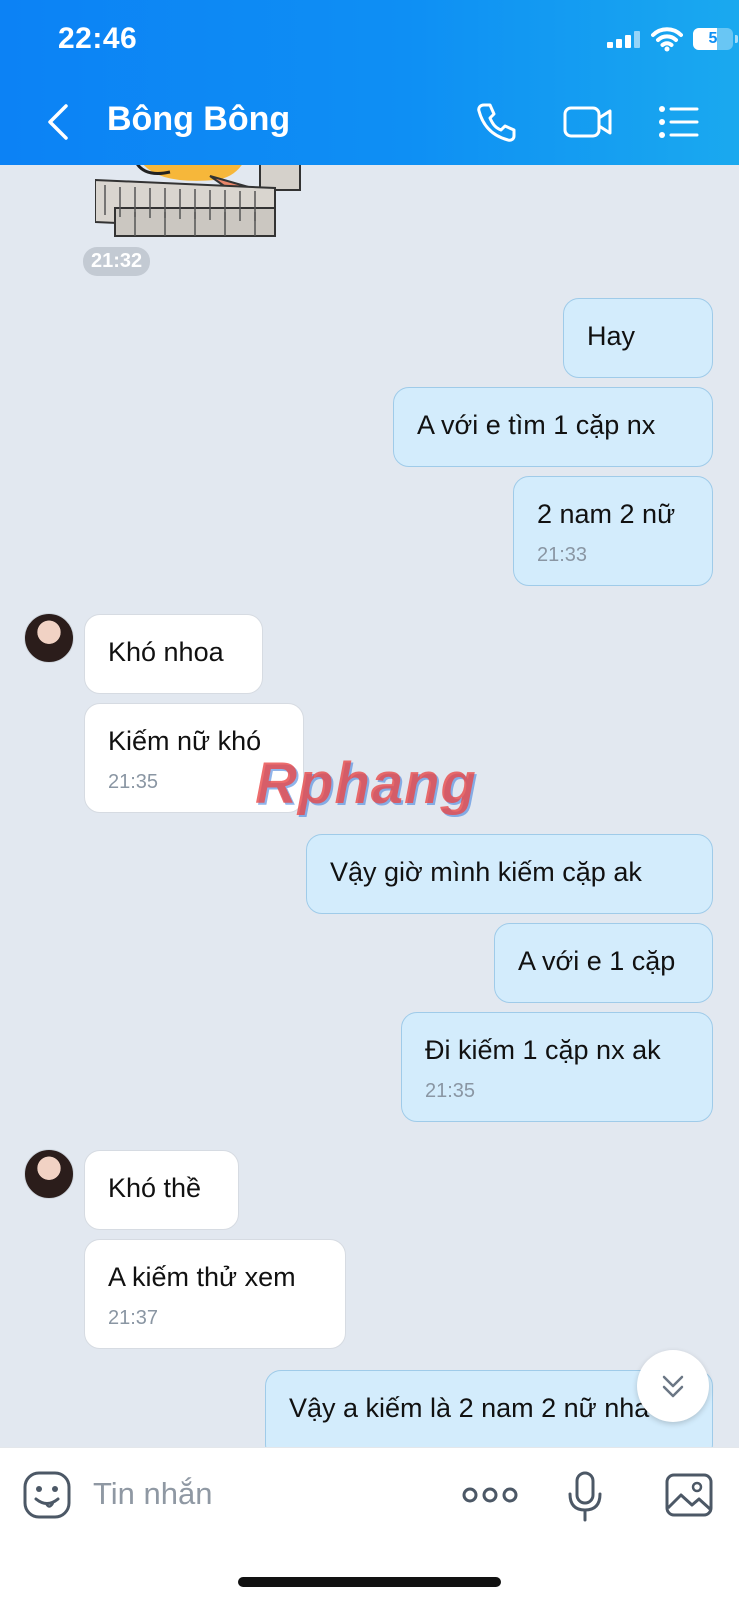 The width and height of the screenshot is (739, 1601). Describe the element at coordinates (667, 39) in the screenshot. I see `wifi-icon` at that location.